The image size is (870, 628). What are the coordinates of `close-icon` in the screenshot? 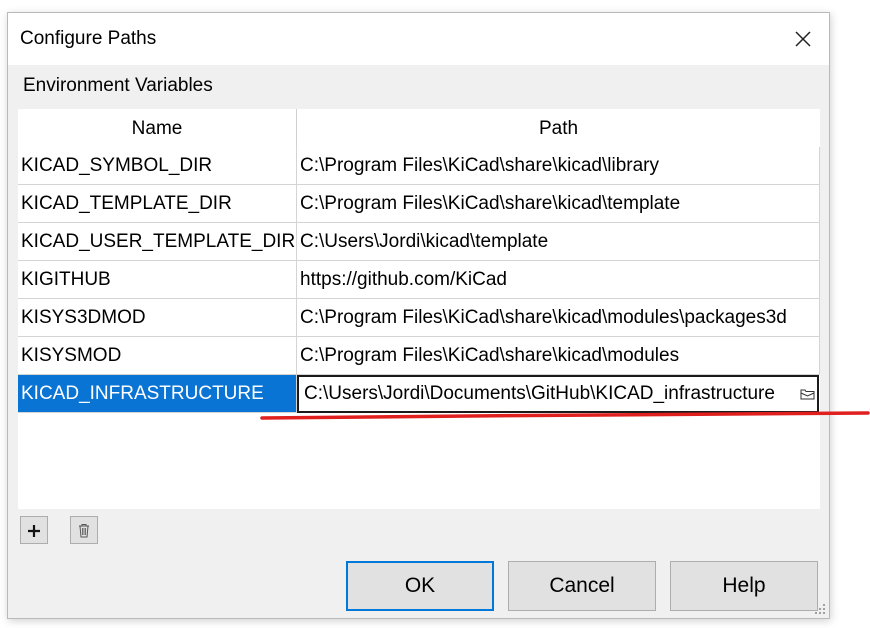 It's located at (803, 39).